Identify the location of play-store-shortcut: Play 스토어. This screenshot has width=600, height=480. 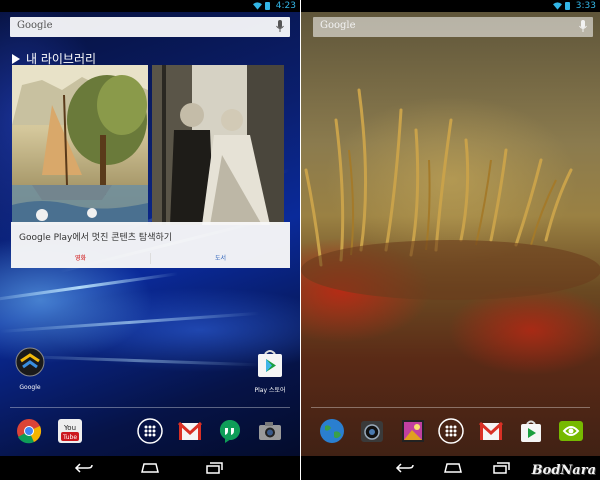
(270, 371).